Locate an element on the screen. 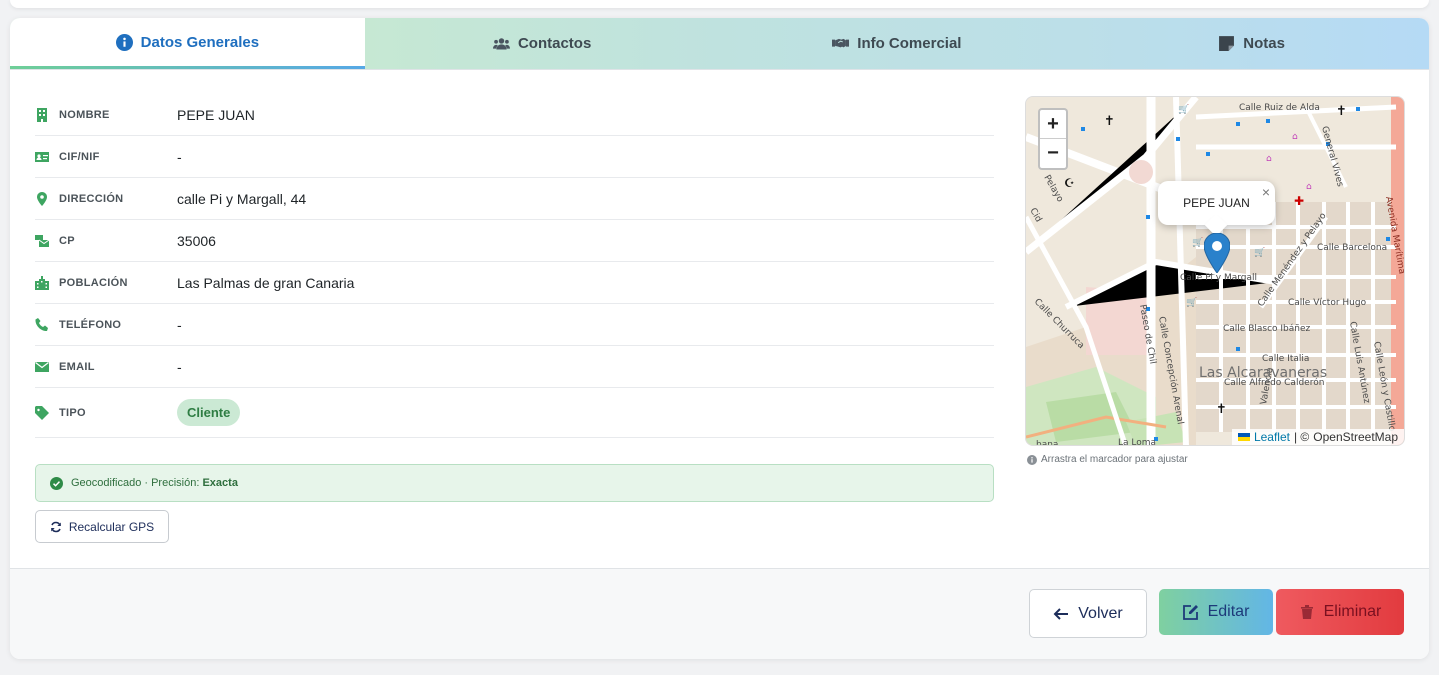  city-icon is located at coordinates (47, 282).